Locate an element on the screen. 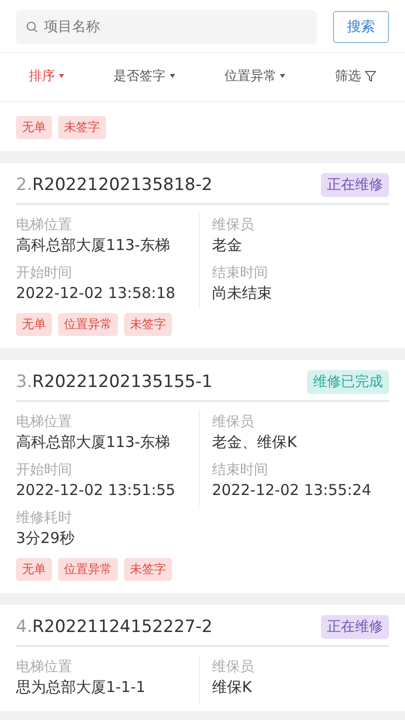  status-badge: 维修已完成 is located at coordinates (348, 382).